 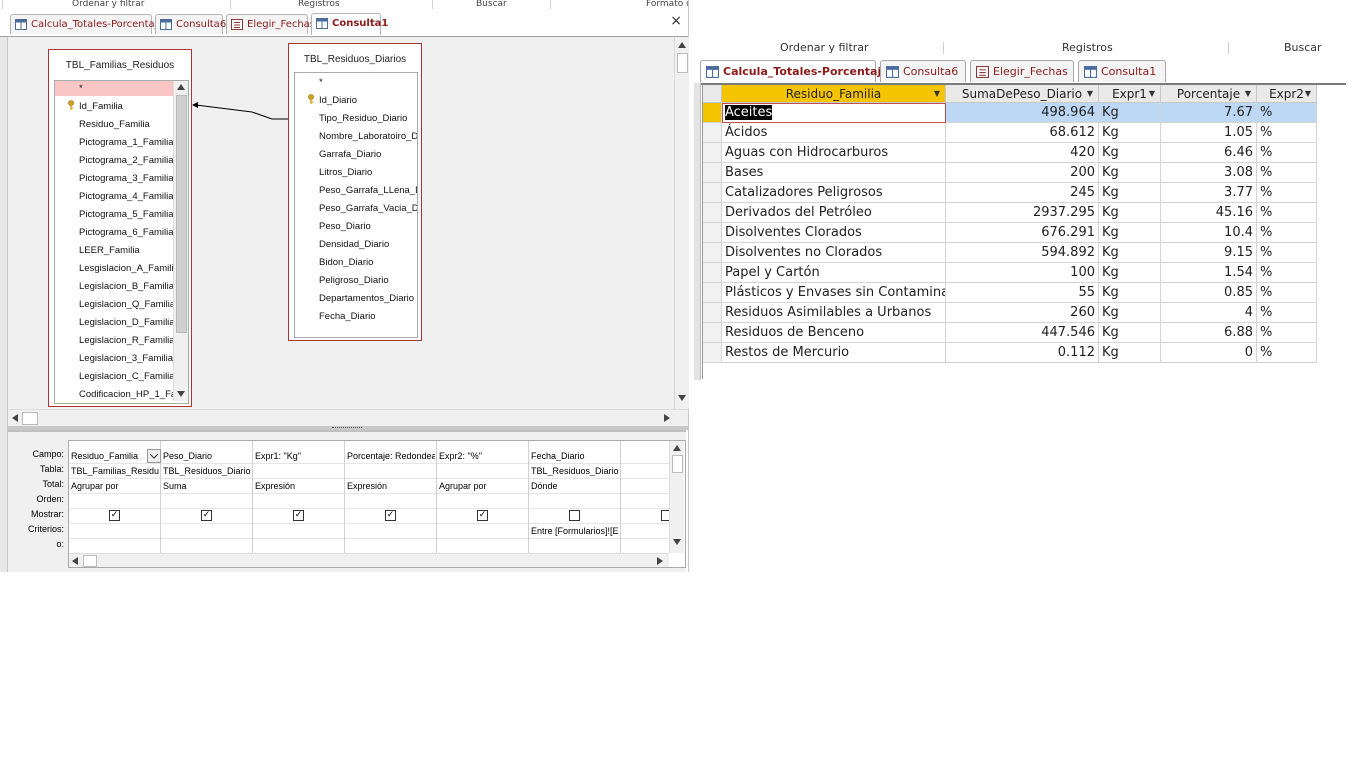 What do you see at coordinates (1209, 313) in the screenshot?
I see `cell-porcentaje: 4` at bounding box center [1209, 313].